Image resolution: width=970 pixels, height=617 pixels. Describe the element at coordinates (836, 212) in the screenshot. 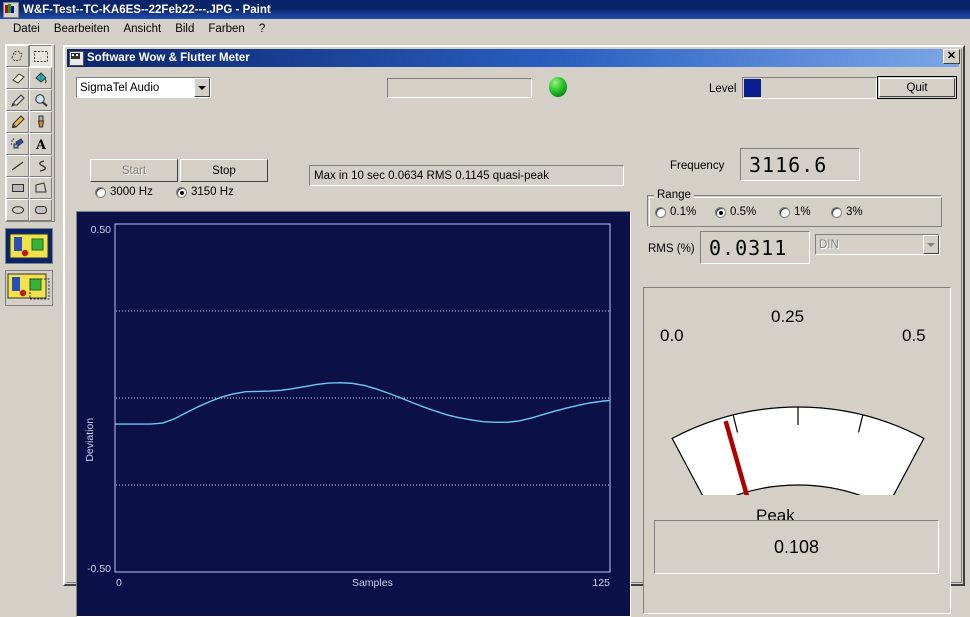

I see `radio-range-3-dot` at that location.